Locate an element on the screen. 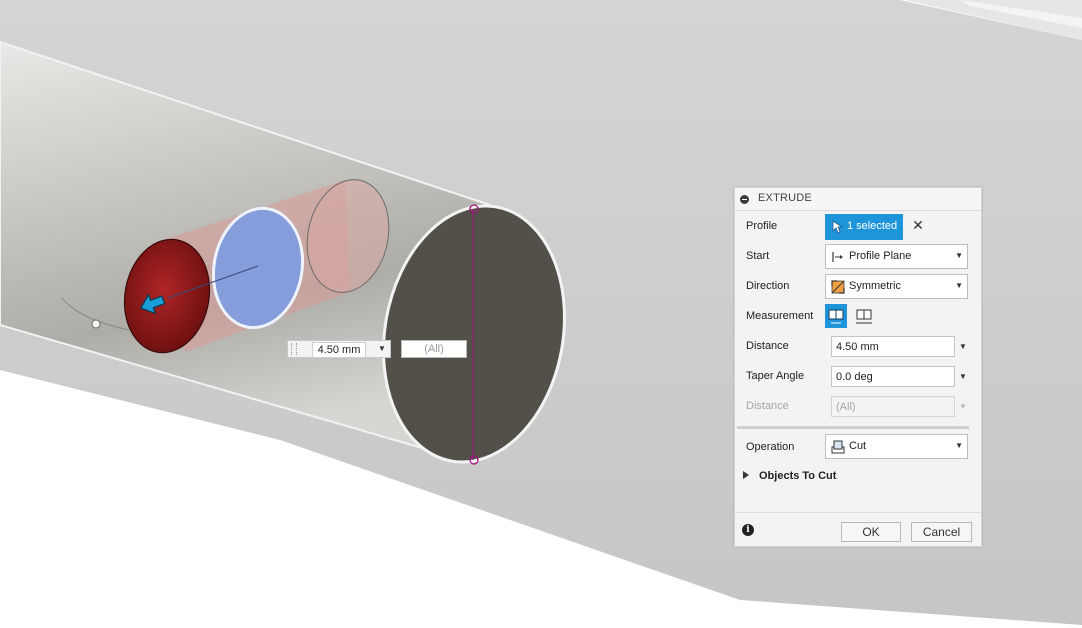  dialog-footer: i OK Cancel is located at coordinates (858, 529).